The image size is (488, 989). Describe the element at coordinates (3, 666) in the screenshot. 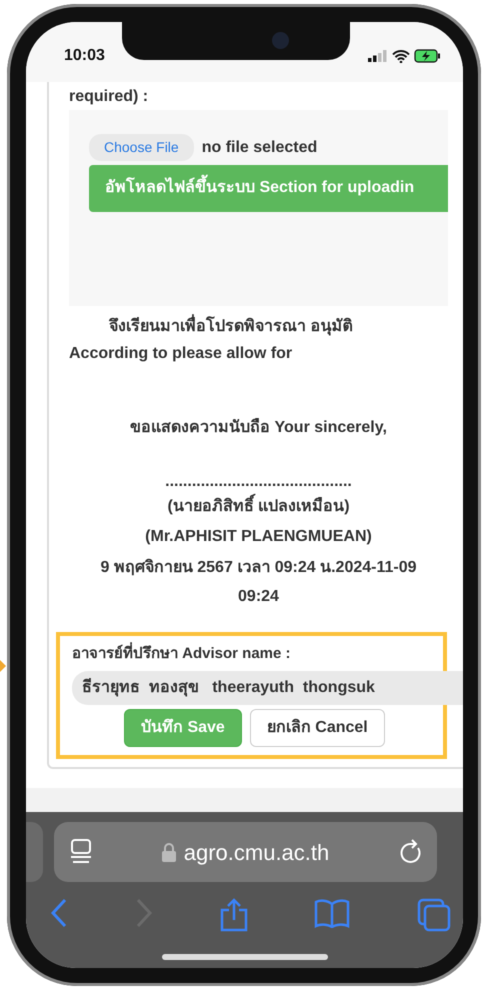

I see `arrow-icon` at that location.